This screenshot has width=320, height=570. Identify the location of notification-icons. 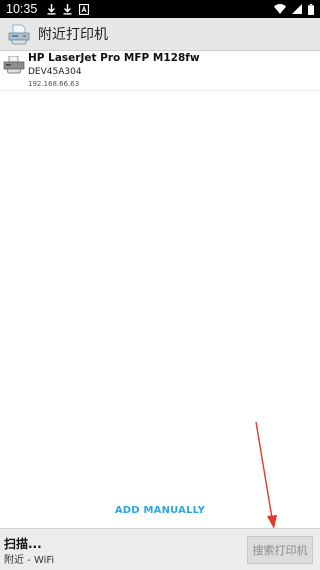
(68, 9).